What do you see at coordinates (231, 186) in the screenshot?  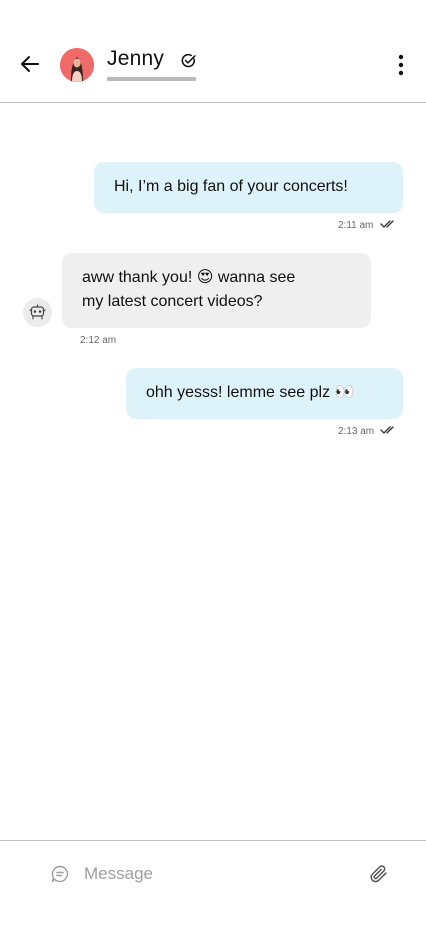 I see `message-text: Hi, I’m a big fan of your concerts!` at bounding box center [231, 186].